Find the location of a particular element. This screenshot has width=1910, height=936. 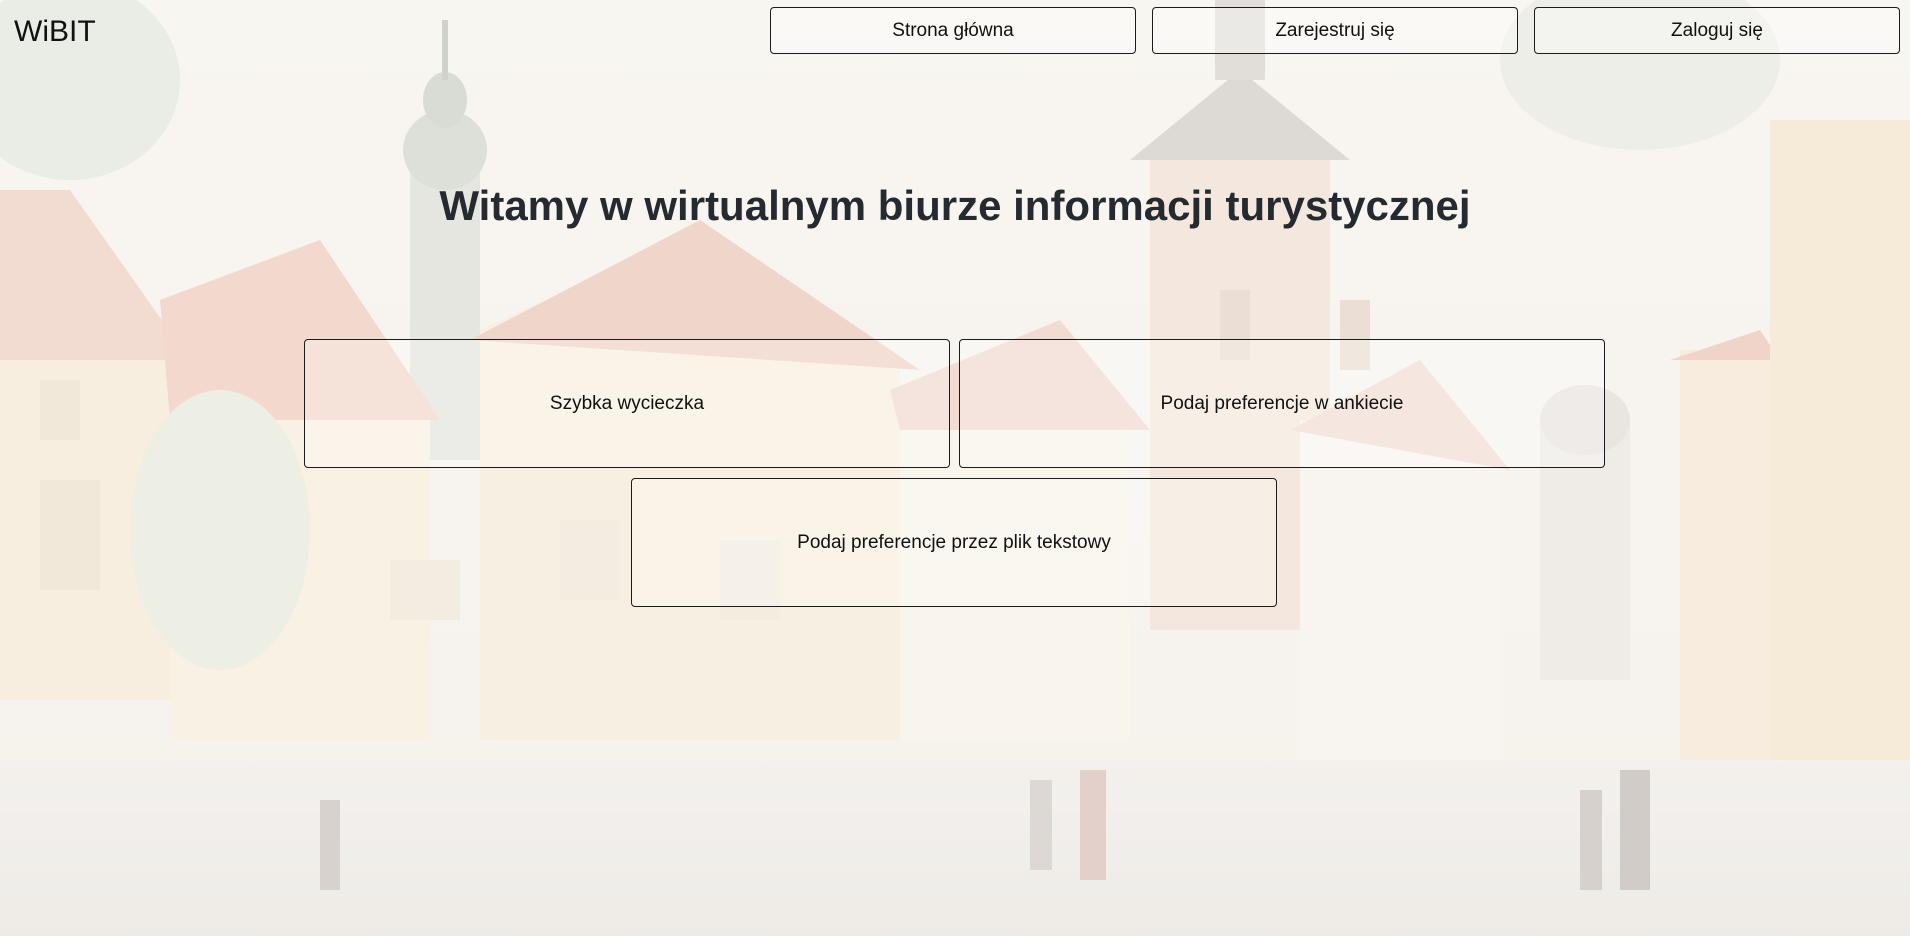

survey-preferences-button: Podaj preferencje w ankiecie is located at coordinates (1282, 403).